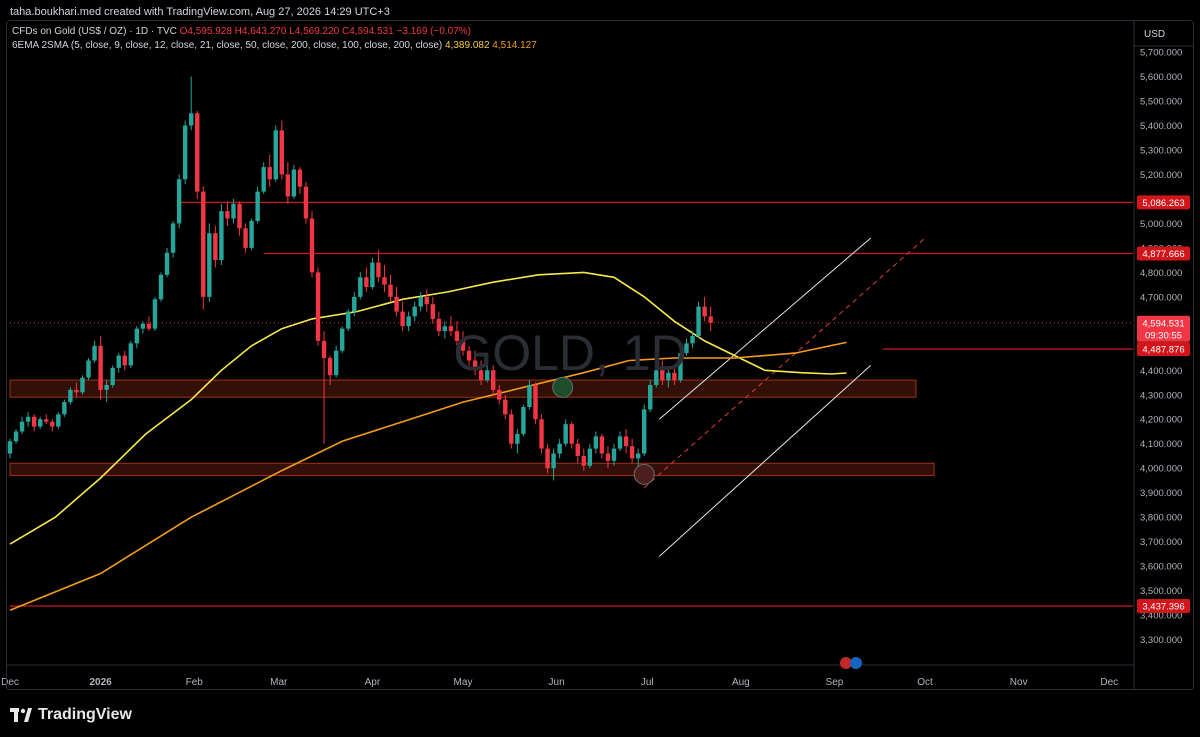  Describe the element at coordinates (314, 31) in the screenshot. I see `ohlc-low: L4,569.220` at that location.